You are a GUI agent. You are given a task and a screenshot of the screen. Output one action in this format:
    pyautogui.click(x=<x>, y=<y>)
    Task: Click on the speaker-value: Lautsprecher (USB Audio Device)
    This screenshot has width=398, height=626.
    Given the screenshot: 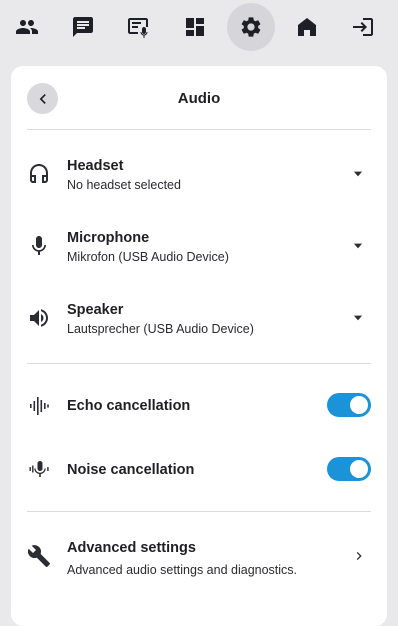 What is the action you would take?
    pyautogui.click(x=160, y=329)
    